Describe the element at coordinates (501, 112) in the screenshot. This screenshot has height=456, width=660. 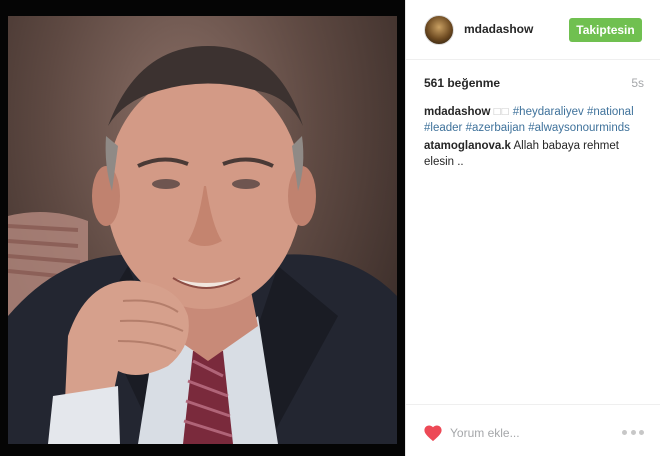
I see `caption-emoji: □□` at that location.